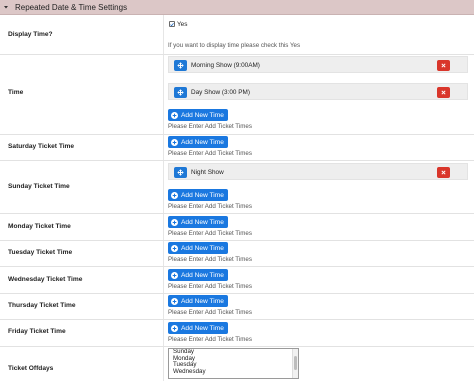 The image size is (474, 381). What do you see at coordinates (71, 7) in the screenshot?
I see `panel-title: Repeated Date & Time Settings` at bounding box center [71, 7].